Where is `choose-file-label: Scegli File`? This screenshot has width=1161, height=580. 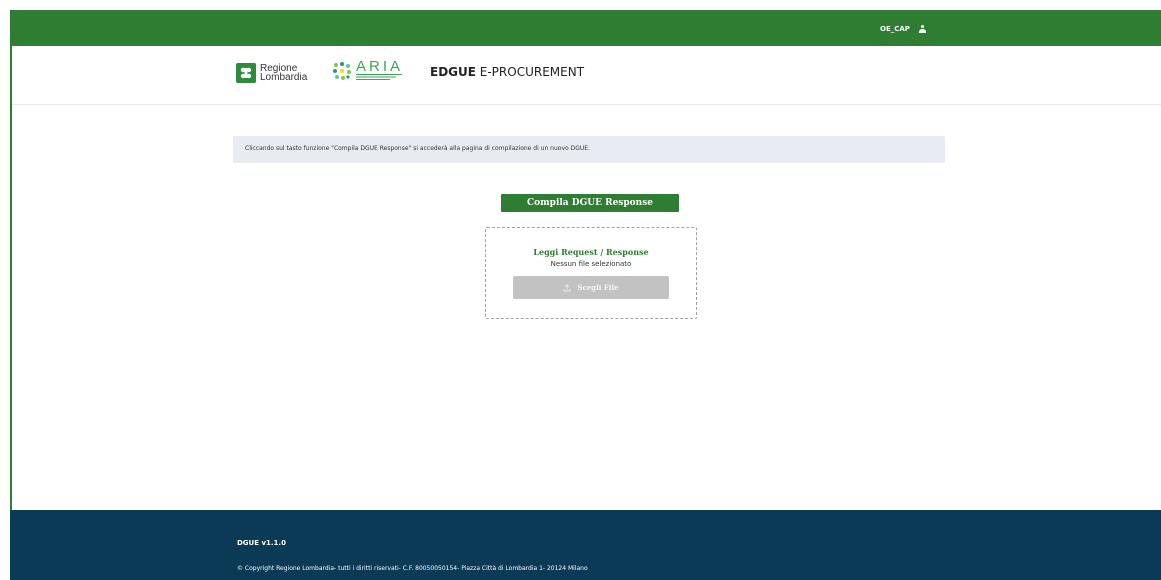 choose-file-label: Scegli File is located at coordinates (598, 287).